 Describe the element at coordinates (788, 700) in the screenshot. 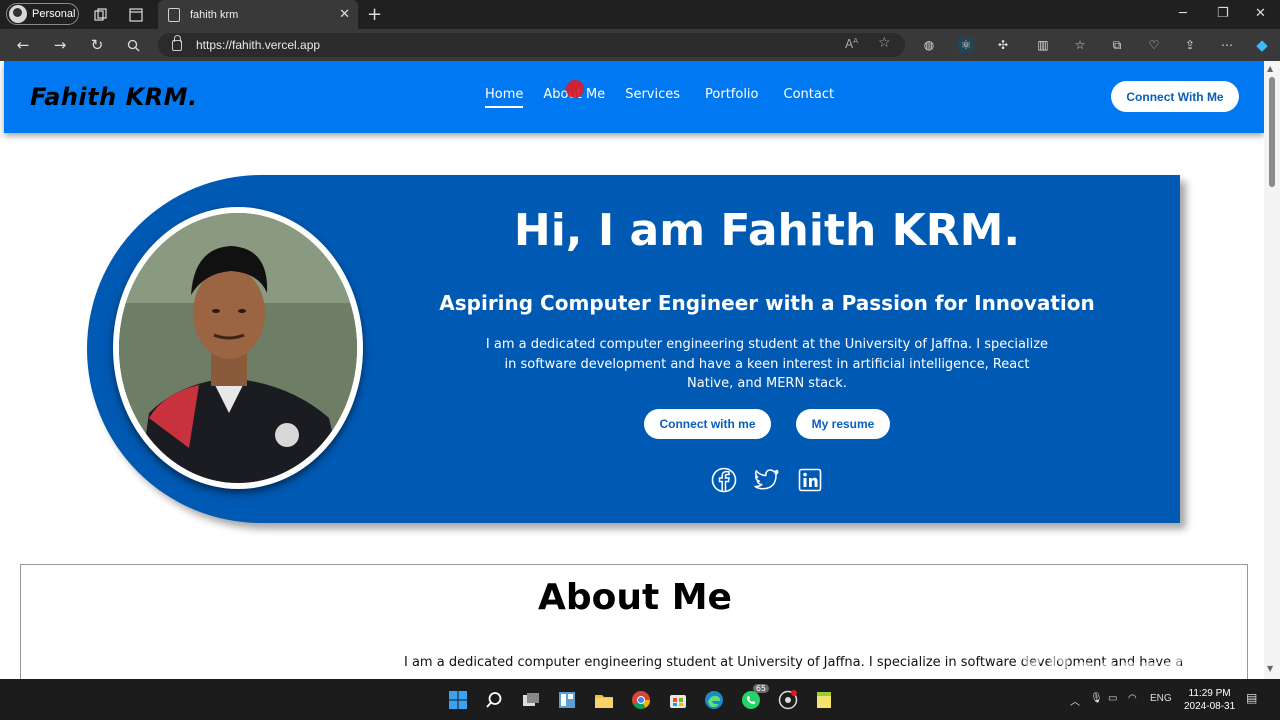

I see `recorder-app-icon` at that location.